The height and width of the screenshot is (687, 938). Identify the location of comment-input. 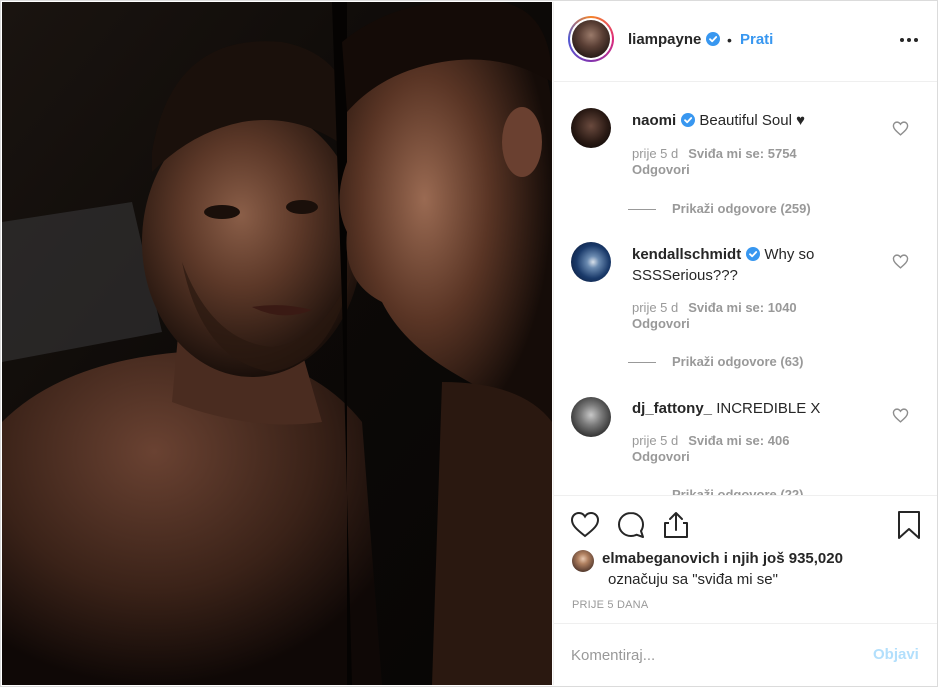
(706, 655).